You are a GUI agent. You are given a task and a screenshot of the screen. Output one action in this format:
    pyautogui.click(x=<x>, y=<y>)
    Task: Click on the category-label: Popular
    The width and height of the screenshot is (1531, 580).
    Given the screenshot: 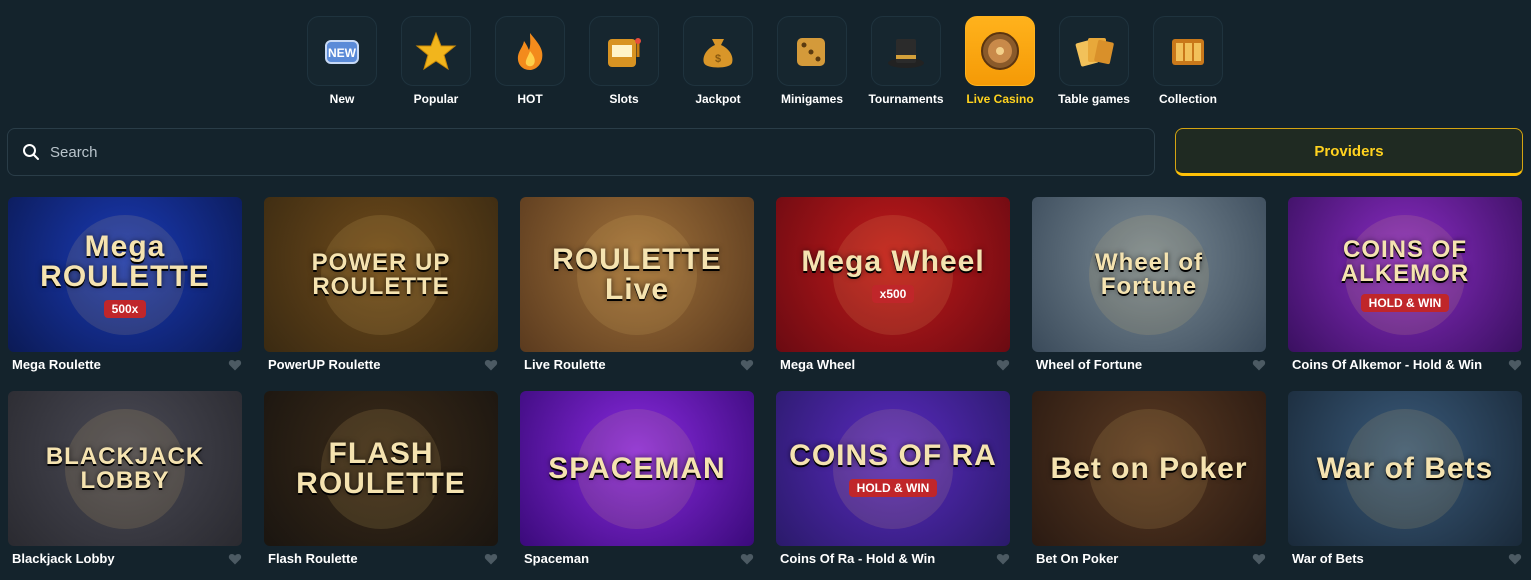 What is the action you would take?
    pyautogui.click(x=436, y=99)
    